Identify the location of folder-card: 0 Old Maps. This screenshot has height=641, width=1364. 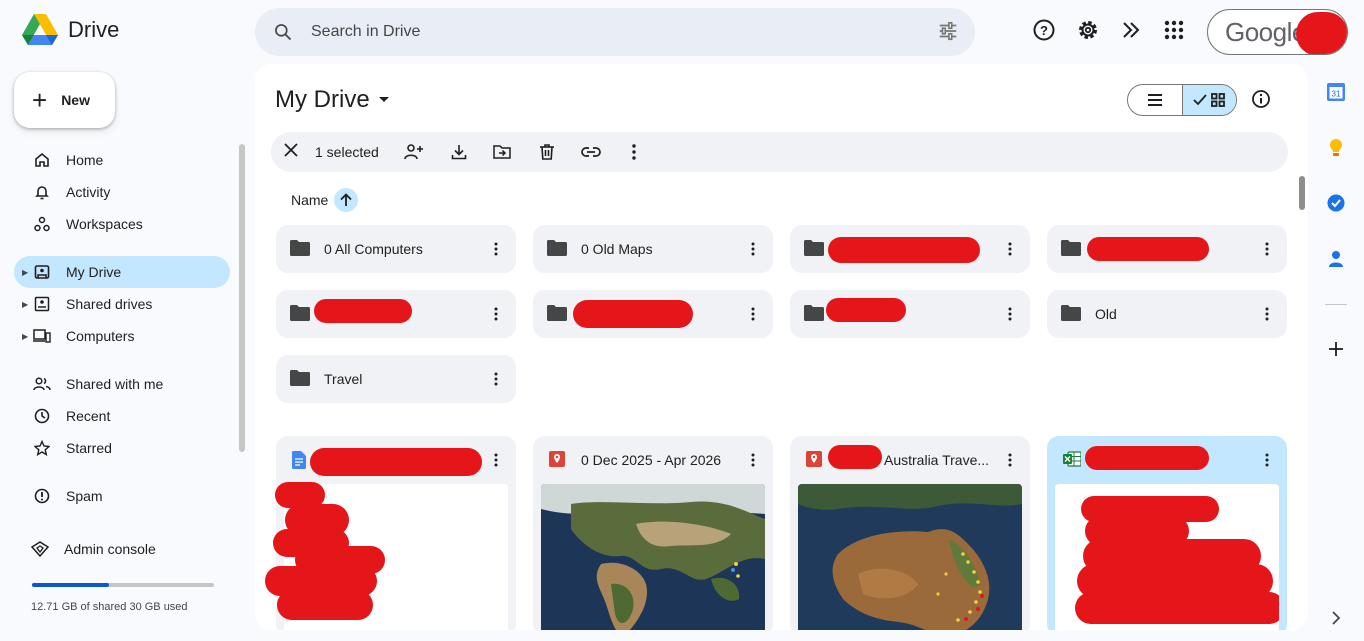
(653, 249).